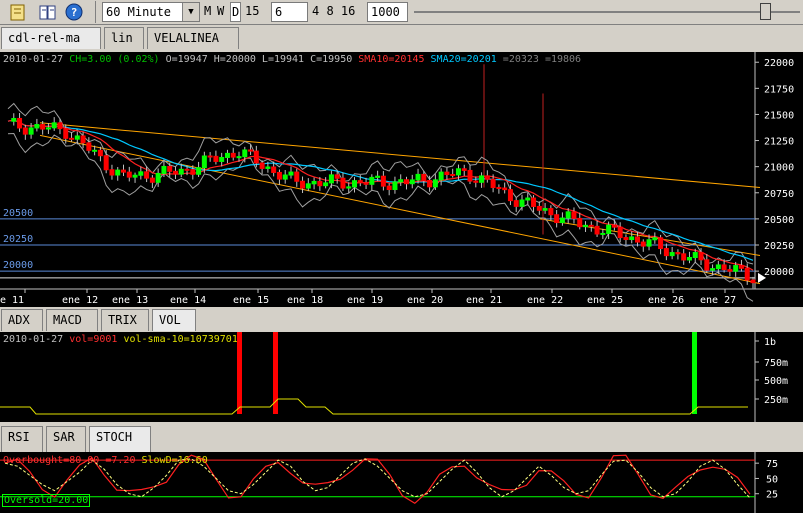  Describe the element at coordinates (779, 194) in the screenshot. I see `price-tick-label: 20750` at that location.